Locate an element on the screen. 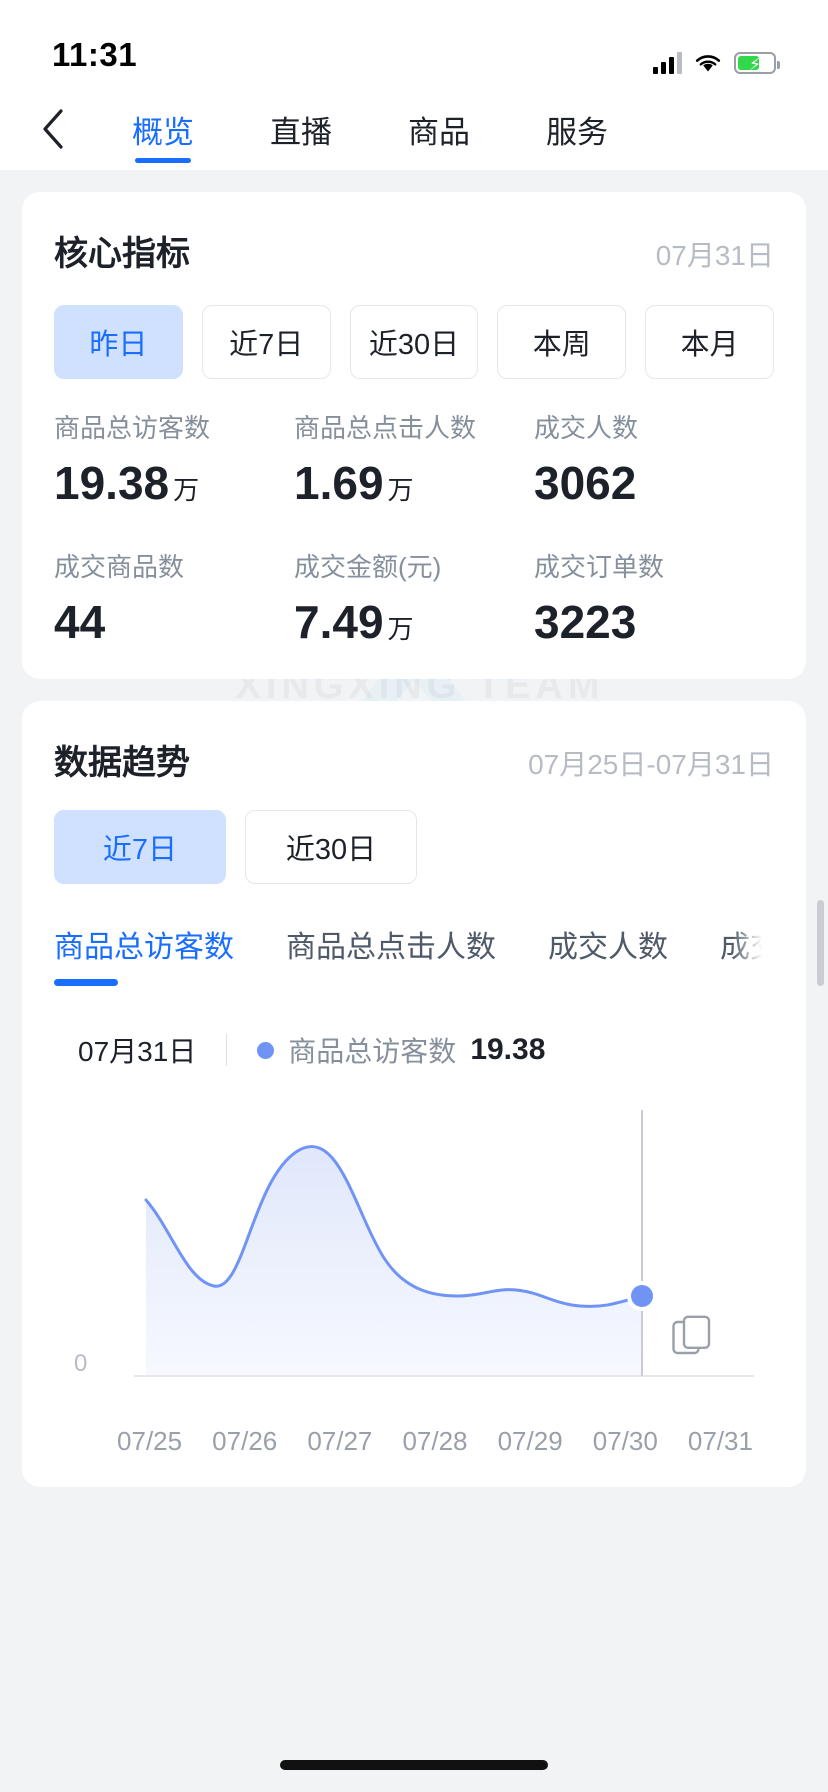 The width and height of the screenshot is (828, 1792). trend-metric-tabs: 商品总访客数 商品总点击人数 成交人数 成交商品数 is located at coordinates (414, 954).